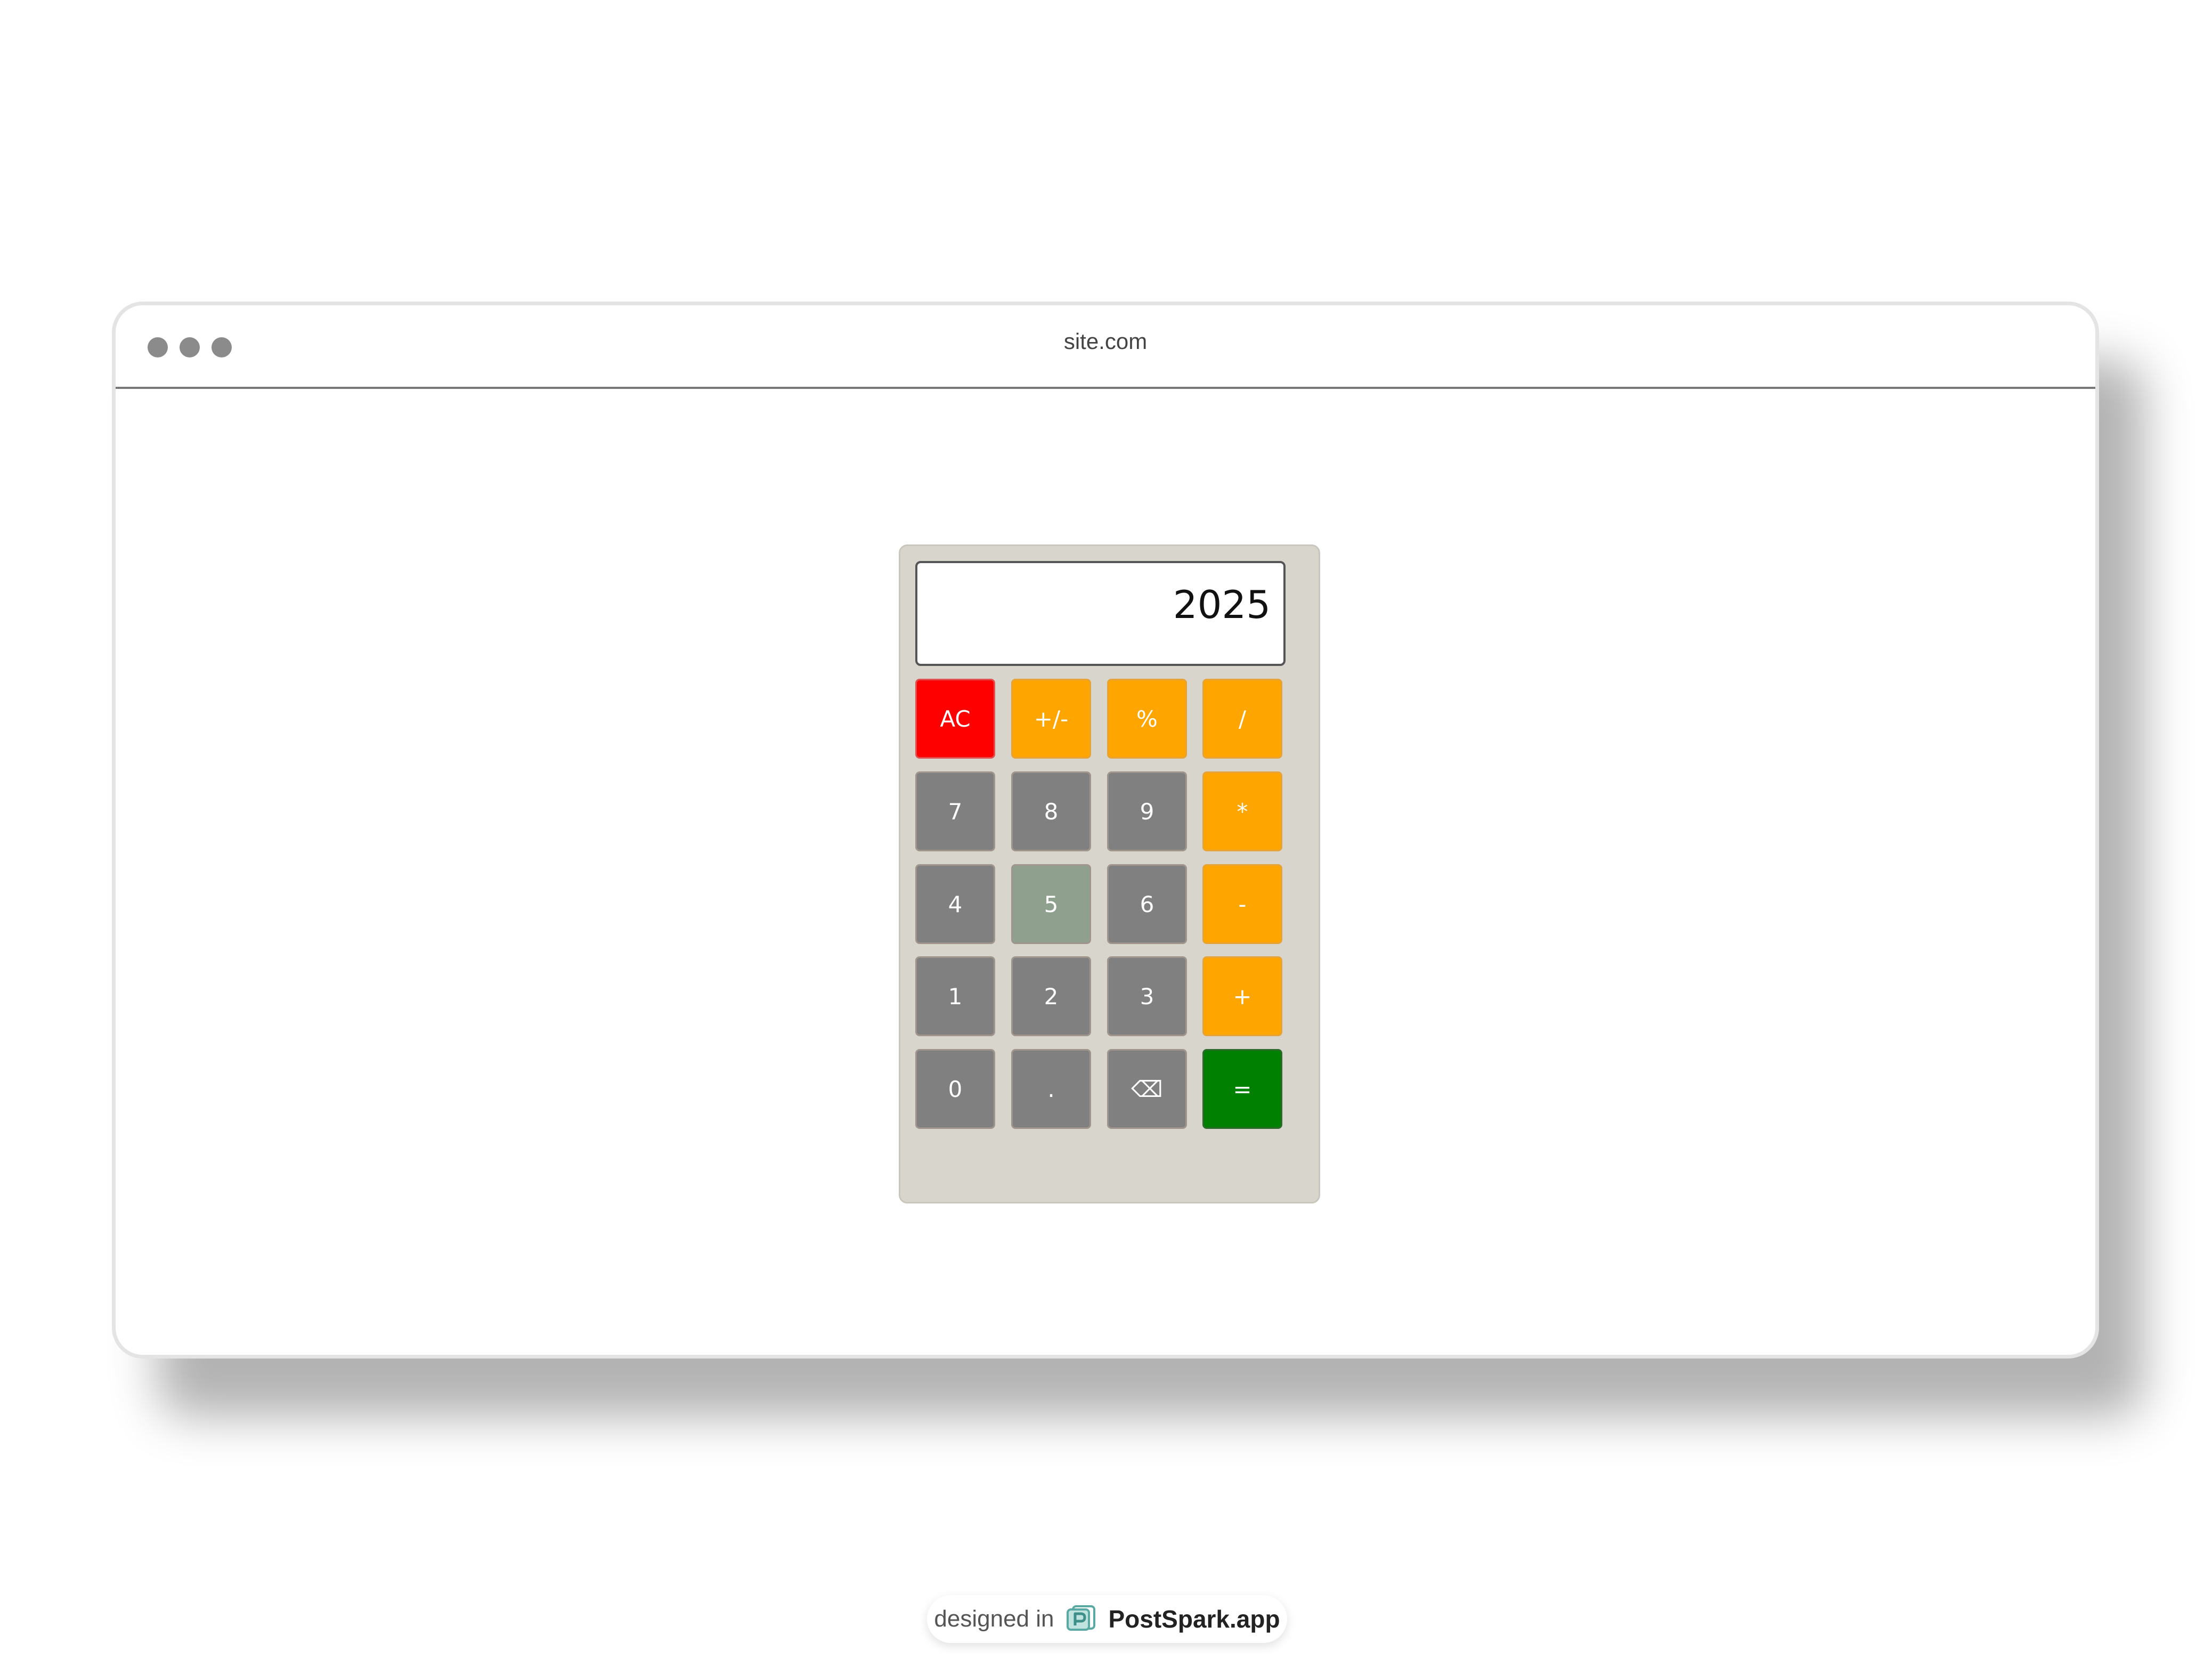 Image resolution: width=2212 pixels, height=1659 pixels. What do you see at coordinates (1051, 811) in the screenshot?
I see `digit-8-button: 8` at bounding box center [1051, 811].